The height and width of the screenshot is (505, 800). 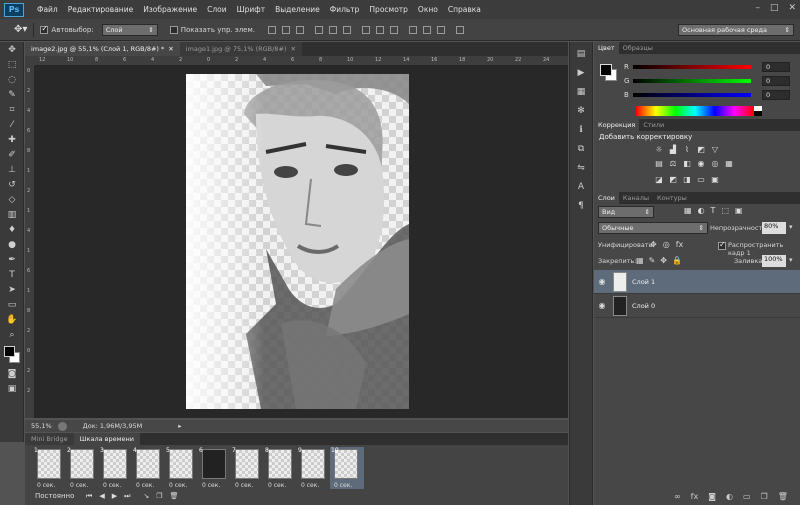 What do you see at coordinates (581, 149) in the screenshot?
I see `layer-comps-icon: ⧉` at bounding box center [581, 149].